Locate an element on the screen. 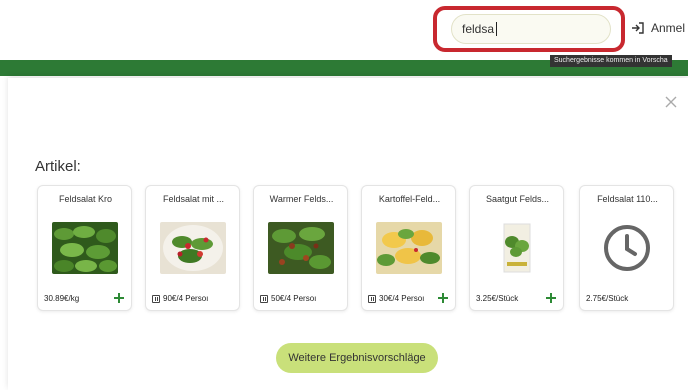 Image resolution: width=688 pixels, height=390 pixels. lambs-lettuce-photo is located at coordinates (85, 248).